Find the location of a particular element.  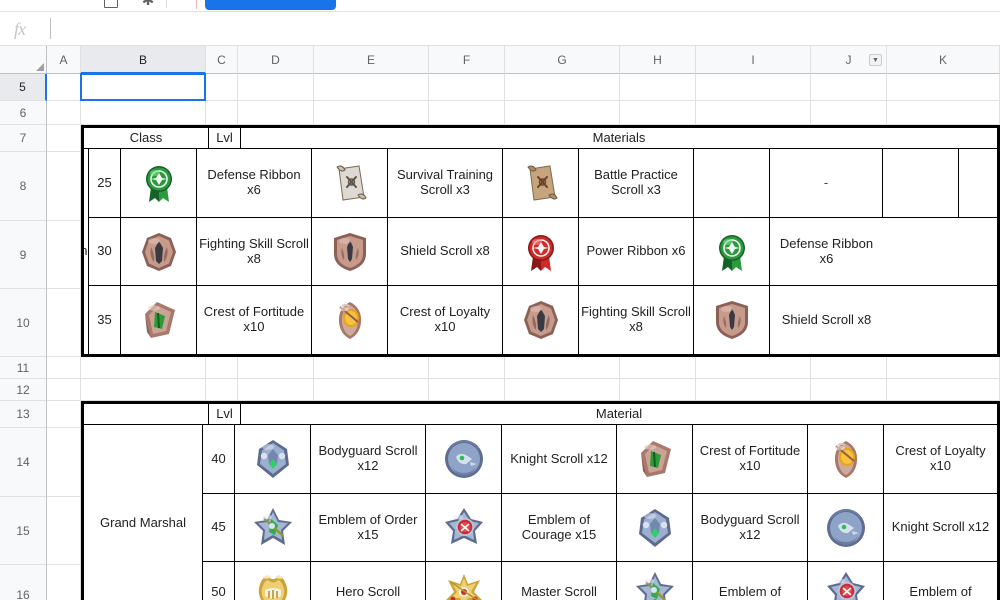

column-header-F: F is located at coordinates (467, 60).